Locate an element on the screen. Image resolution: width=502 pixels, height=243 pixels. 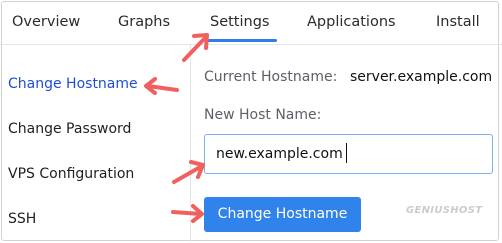
sidebar-item-ssh: SSH is located at coordinates (22, 219).